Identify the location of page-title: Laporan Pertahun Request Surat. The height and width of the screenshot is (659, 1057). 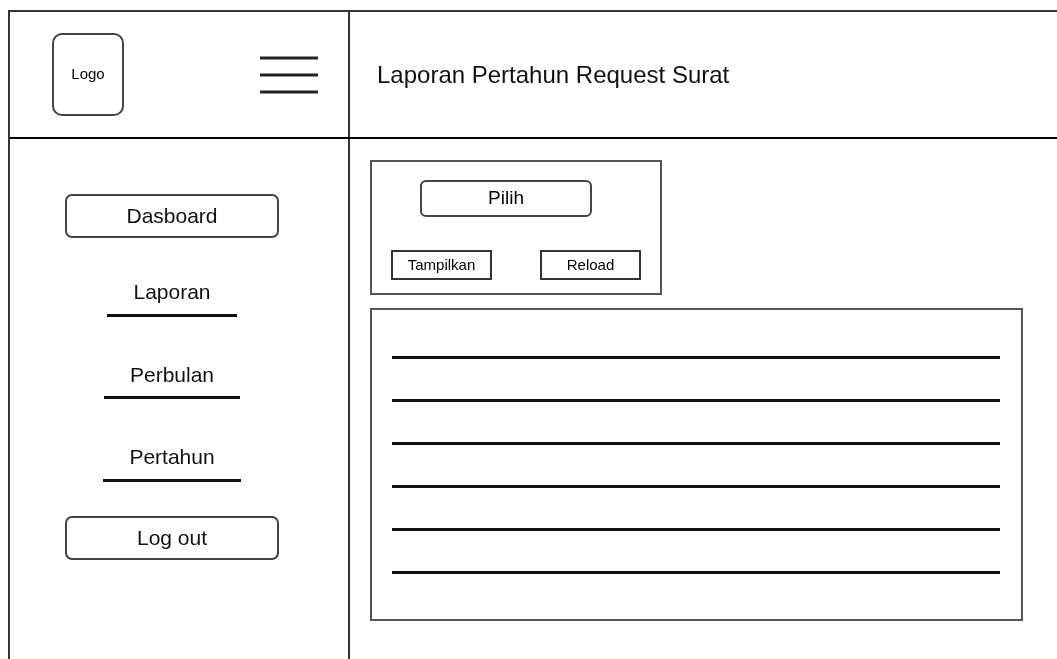
(553, 74).